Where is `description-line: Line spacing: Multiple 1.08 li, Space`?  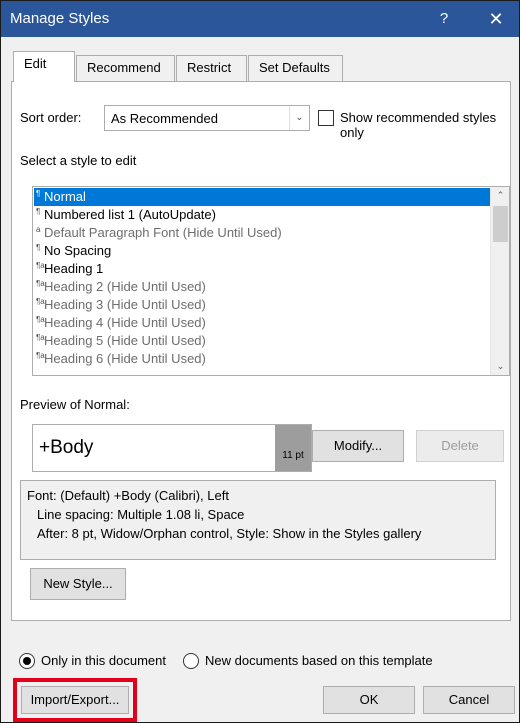 description-line: Line spacing: Multiple 1.08 li, Space is located at coordinates (141, 514).